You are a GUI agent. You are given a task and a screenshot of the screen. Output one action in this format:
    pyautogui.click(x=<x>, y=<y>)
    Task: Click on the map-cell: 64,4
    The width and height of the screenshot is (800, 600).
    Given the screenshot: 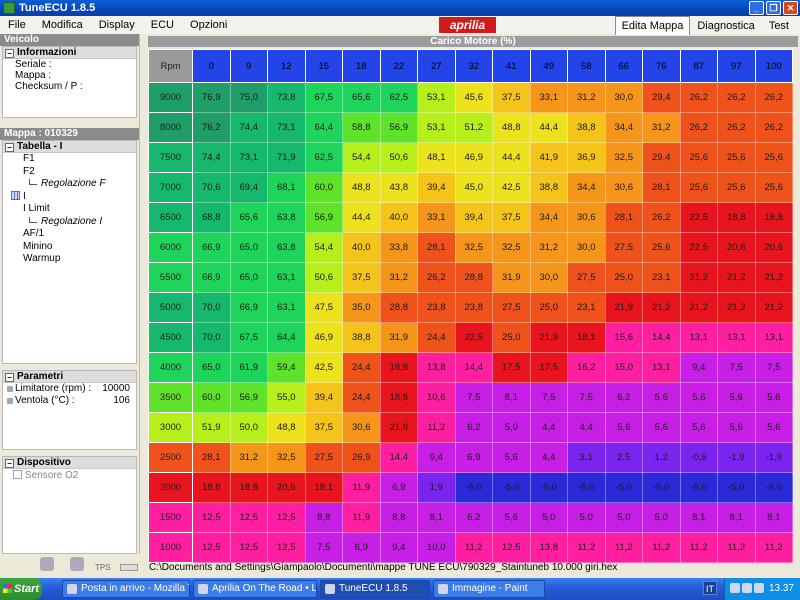 What is the action you would take?
    pyautogui.click(x=323, y=127)
    